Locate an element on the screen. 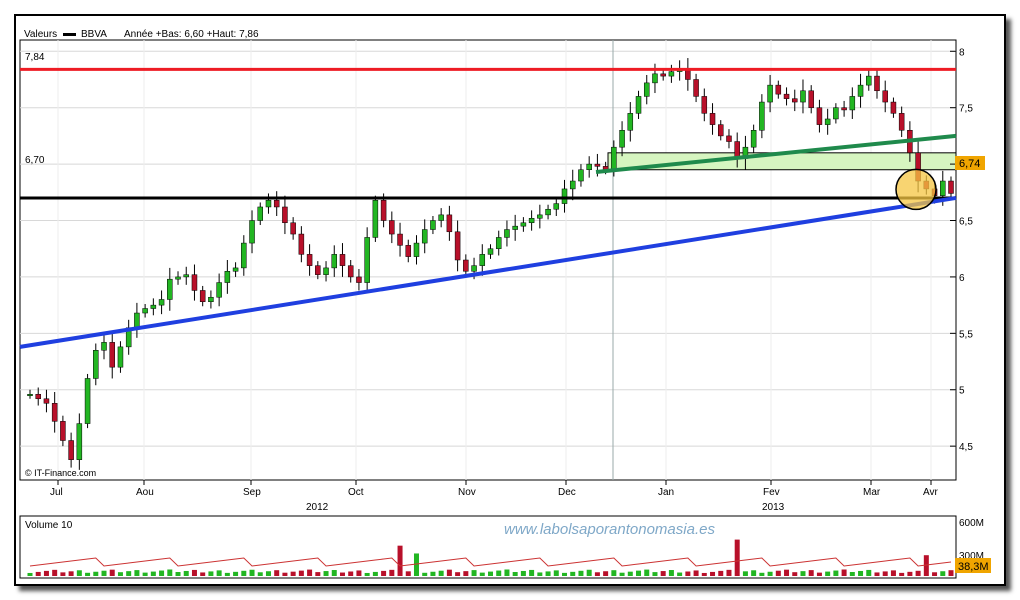  volume-badge: 38,3M is located at coordinates (973, 565).